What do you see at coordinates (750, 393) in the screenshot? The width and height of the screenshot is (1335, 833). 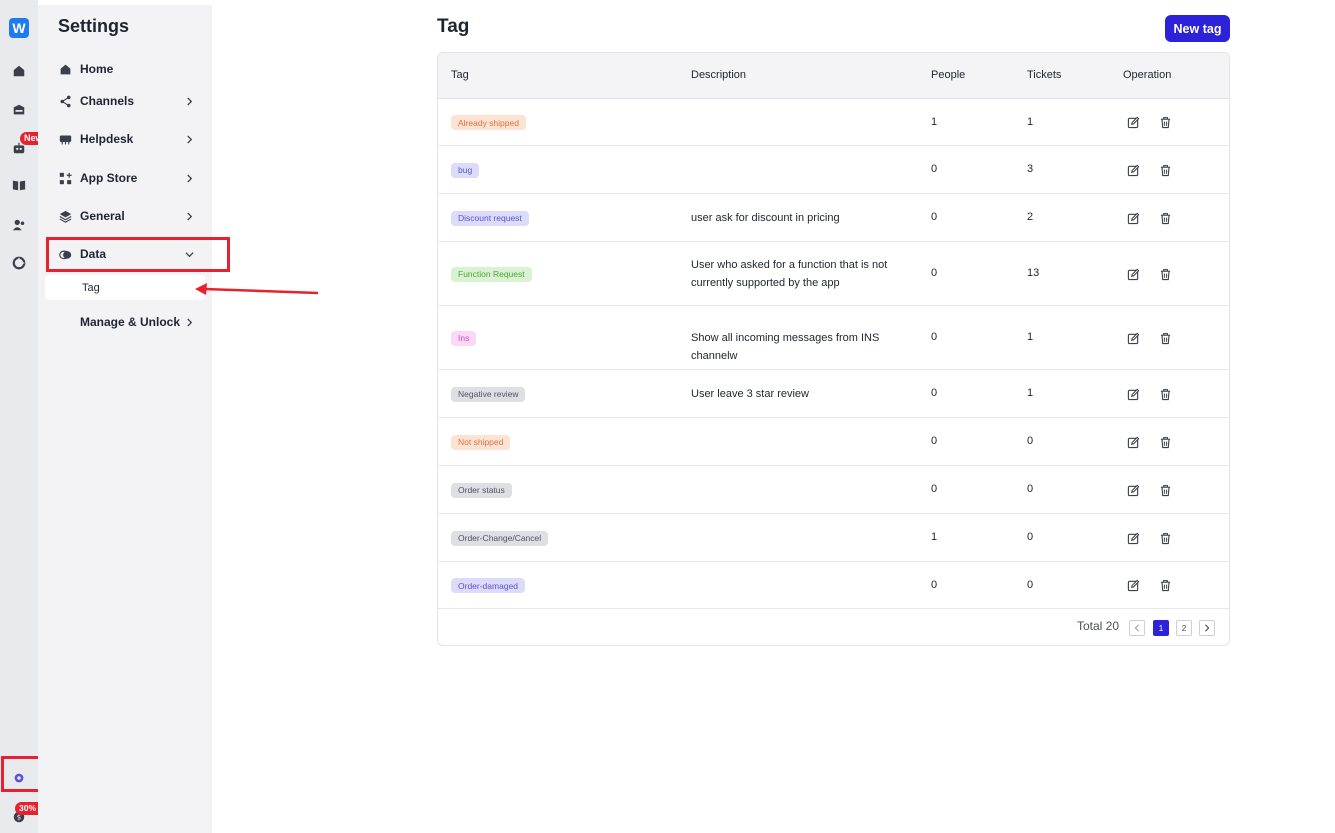 I see `tag-description: User leave 3 star review` at bounding box center [750, 393].